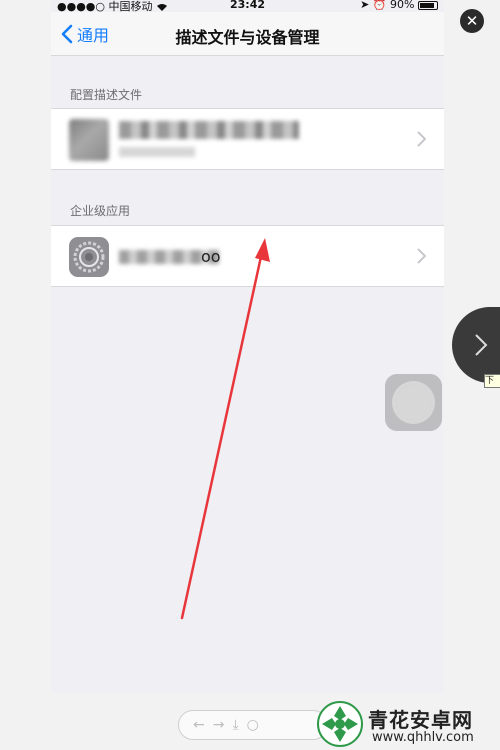  I want to click on search-icon: ○, so click(253, 725).